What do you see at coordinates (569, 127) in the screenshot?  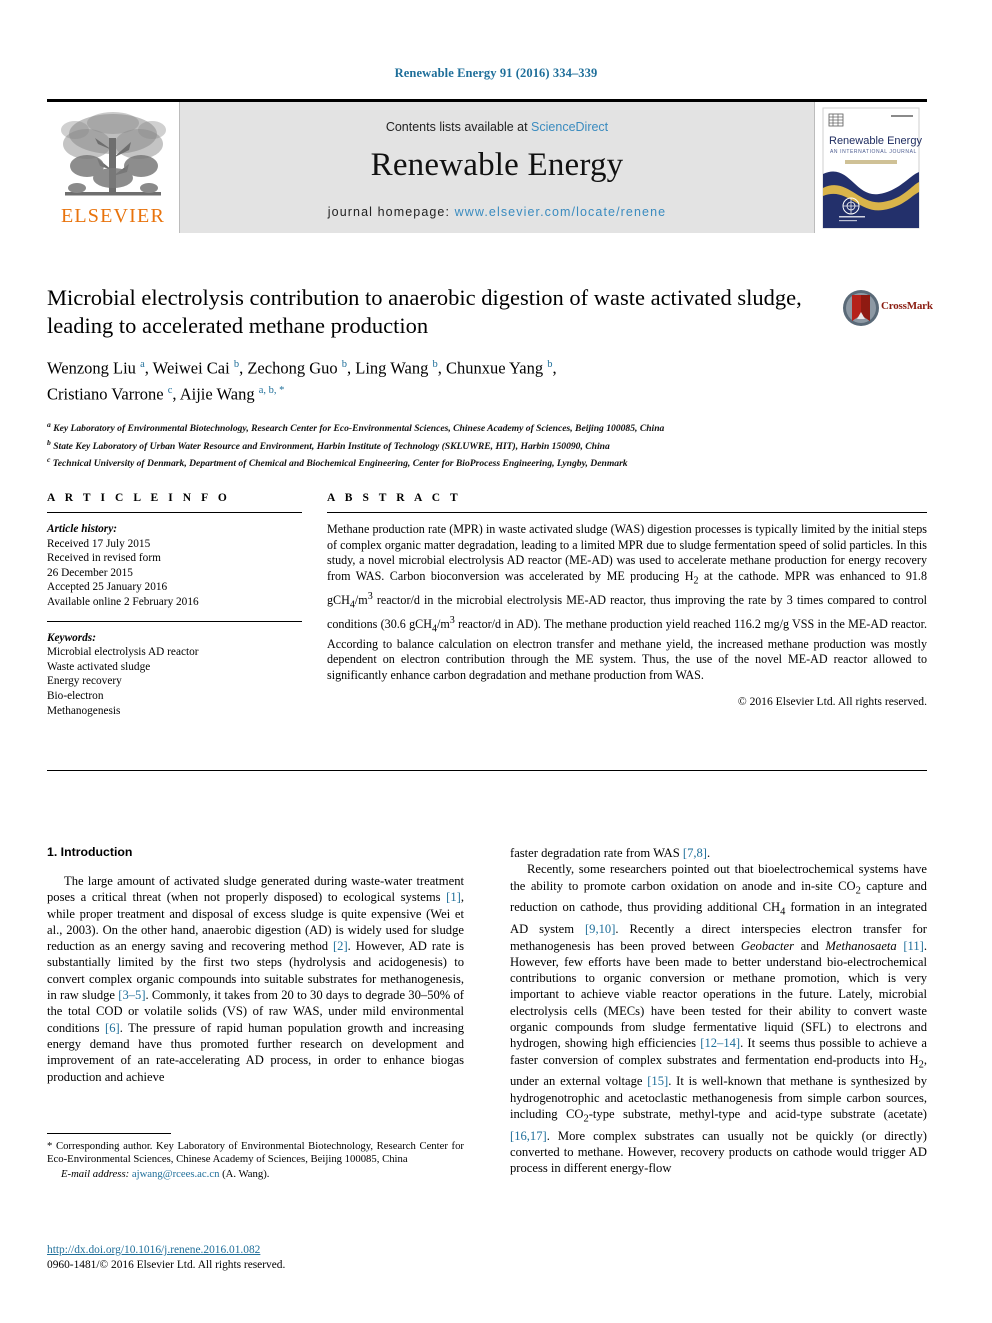 I see `sciencedirect-link: ScienceDirect` at bounding box center [569, 127].